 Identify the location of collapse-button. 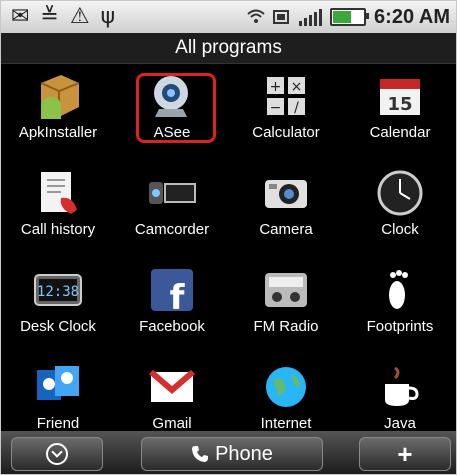
(57, 454).